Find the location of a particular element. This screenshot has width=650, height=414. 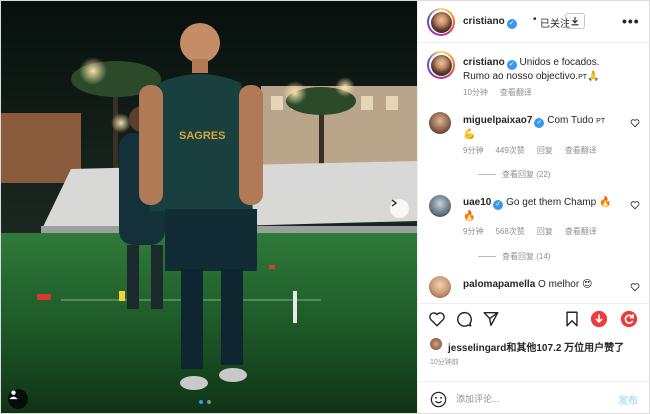

caption-line-2: Rumo ao nosso objectivo. is located at coordinates (521, 76).